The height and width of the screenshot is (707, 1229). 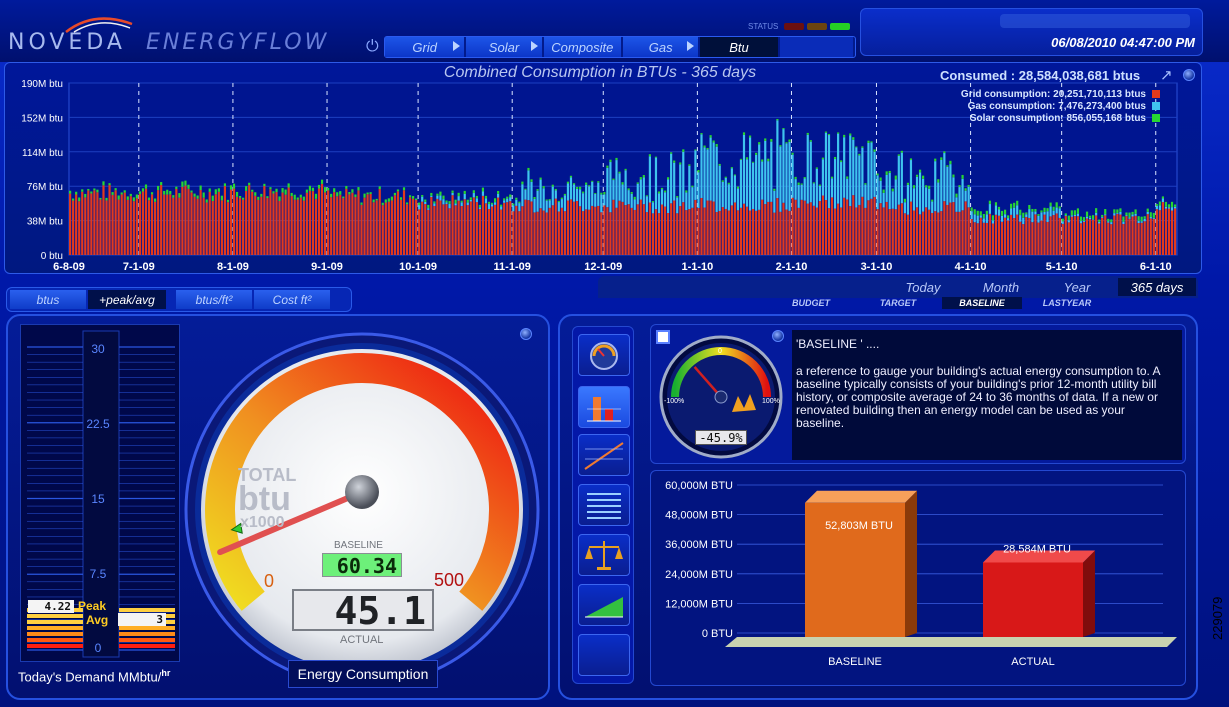 What do you see at coordinates (794, 26) in the screenshot?
I see `status-led-red` at bounding box center [794, 26].